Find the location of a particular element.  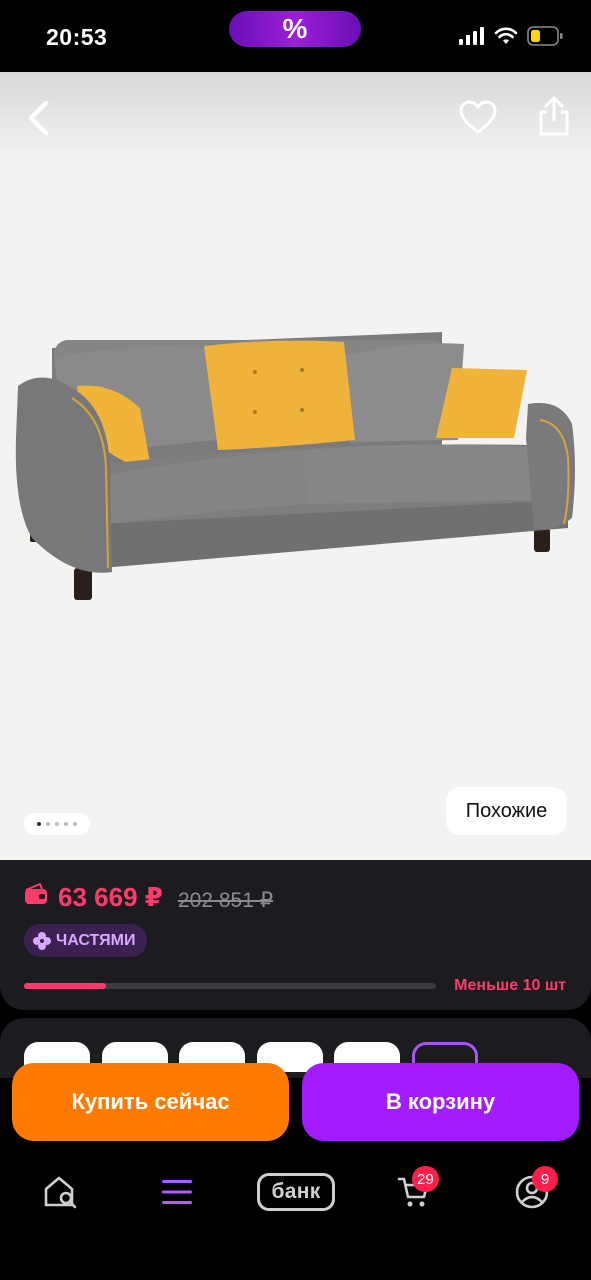

stock-progress-fill is located at coordinates (65, 986).